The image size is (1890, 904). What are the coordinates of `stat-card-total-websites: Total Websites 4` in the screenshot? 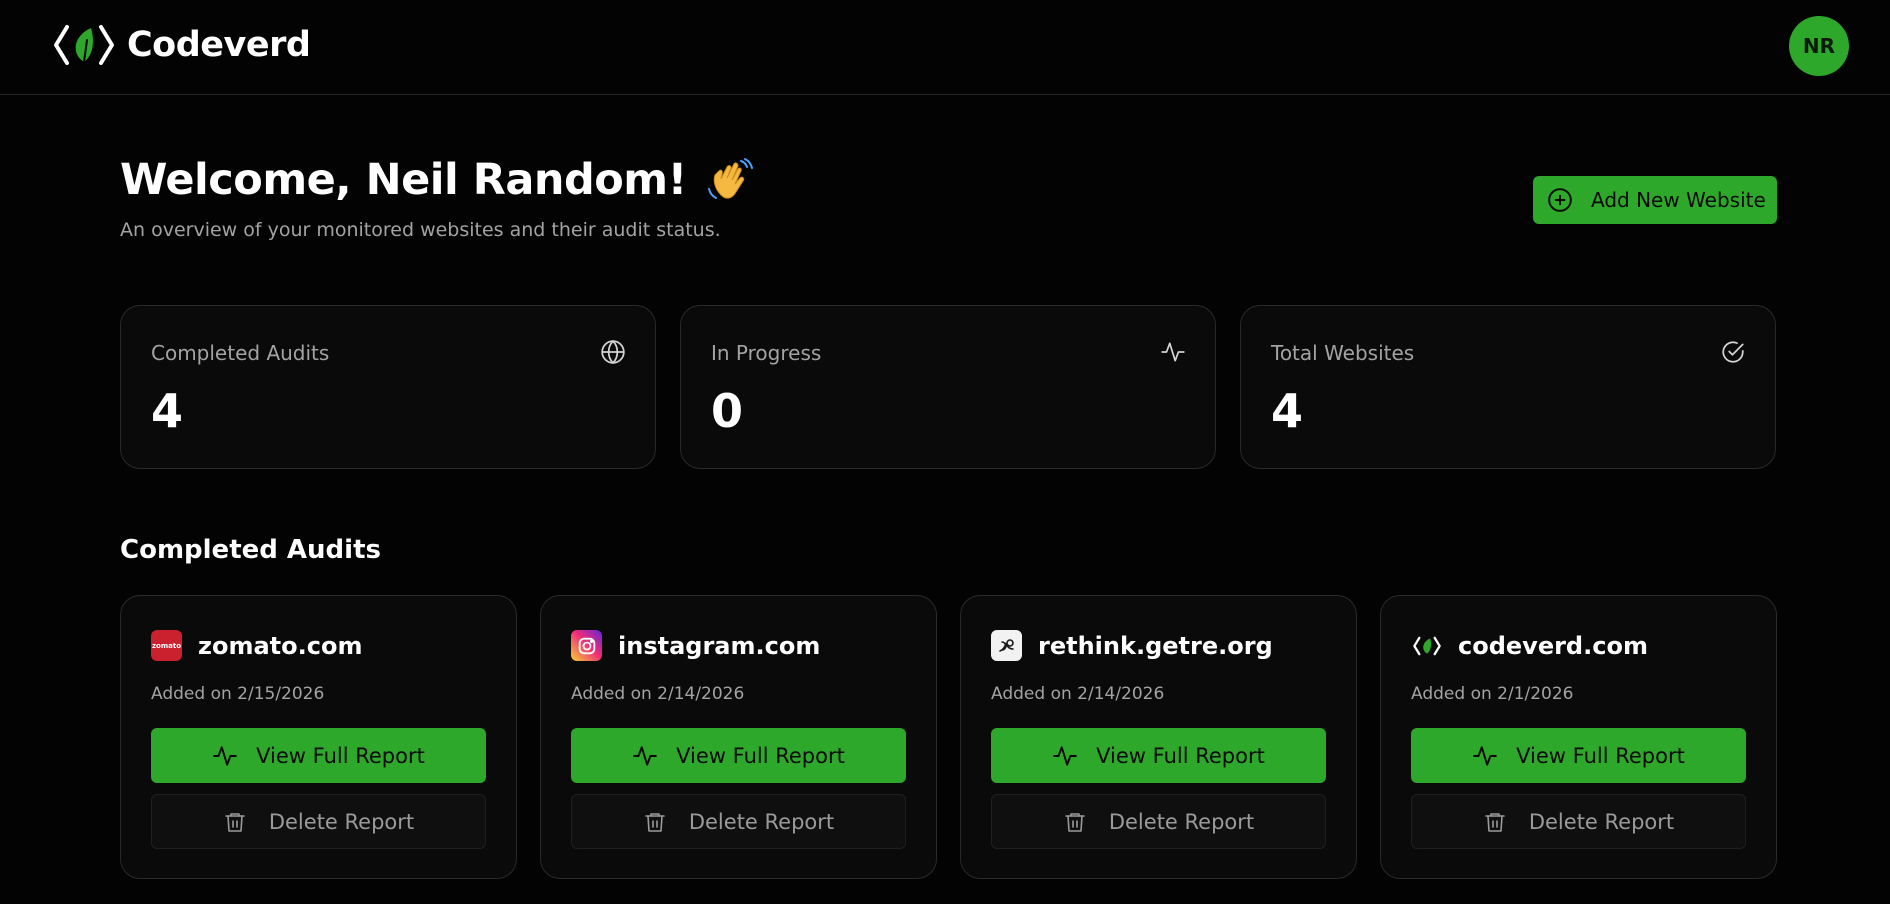 It's located at (1508, 387).